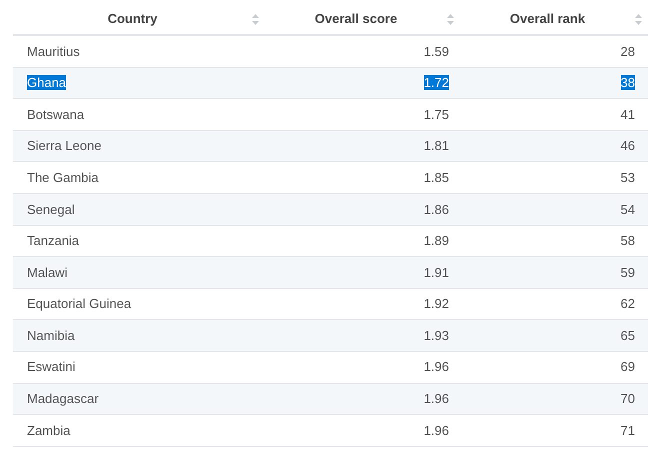 The width and height of the screenshot is (666, 463). I want to click on table-cell: 28, so click(627, 51).